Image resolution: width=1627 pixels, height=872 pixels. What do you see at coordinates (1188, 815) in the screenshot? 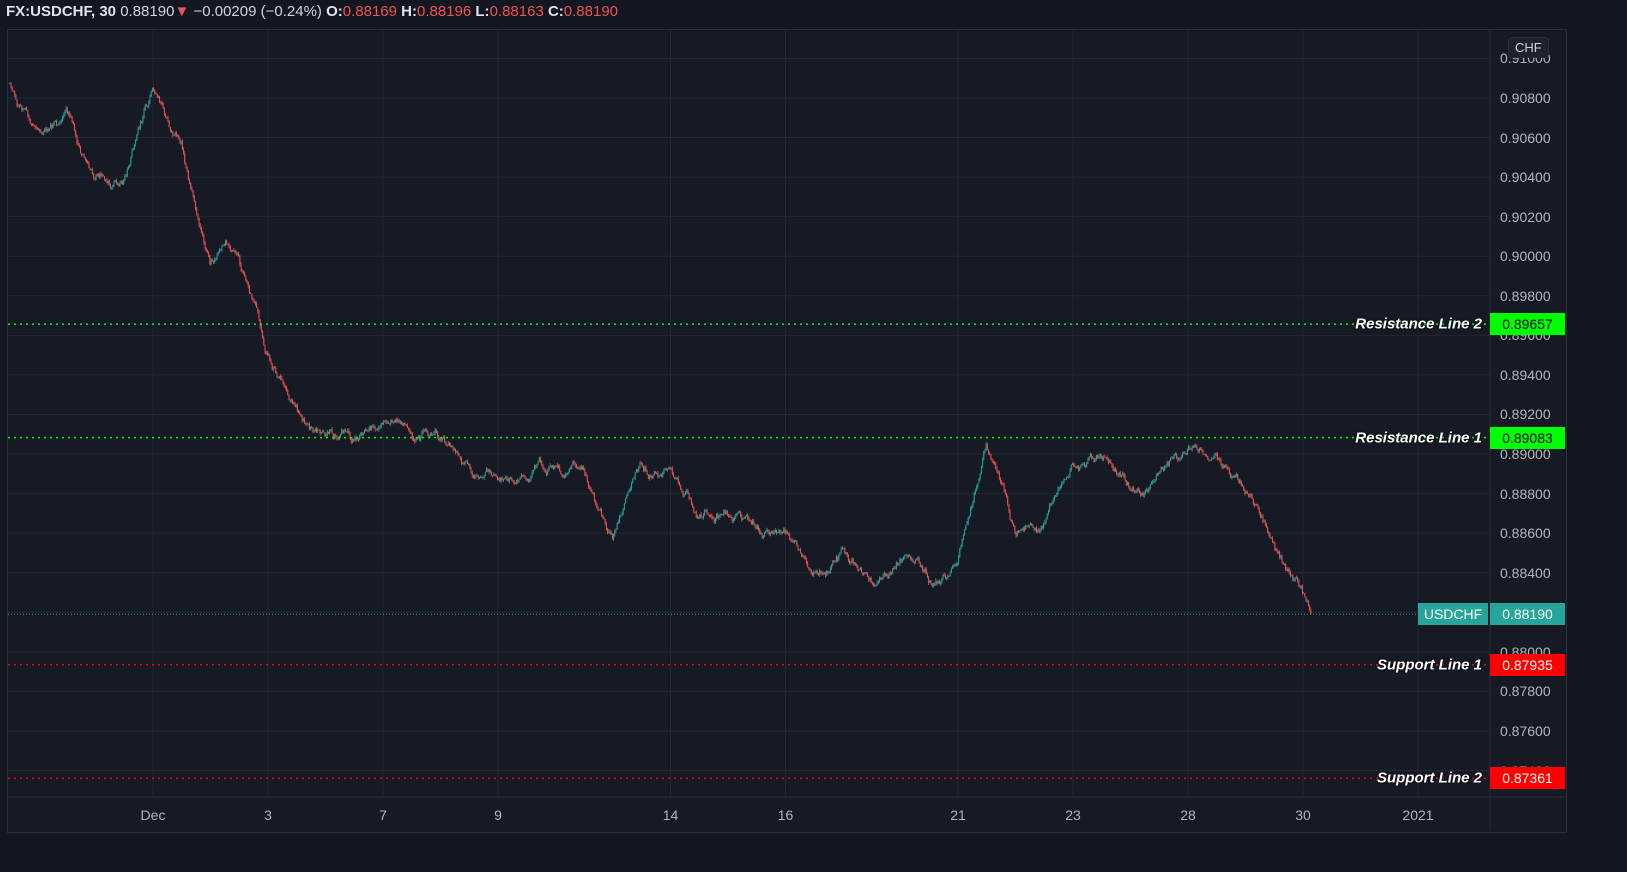
I see `time-tick-label: 28` at bounding box center [1188, 815].